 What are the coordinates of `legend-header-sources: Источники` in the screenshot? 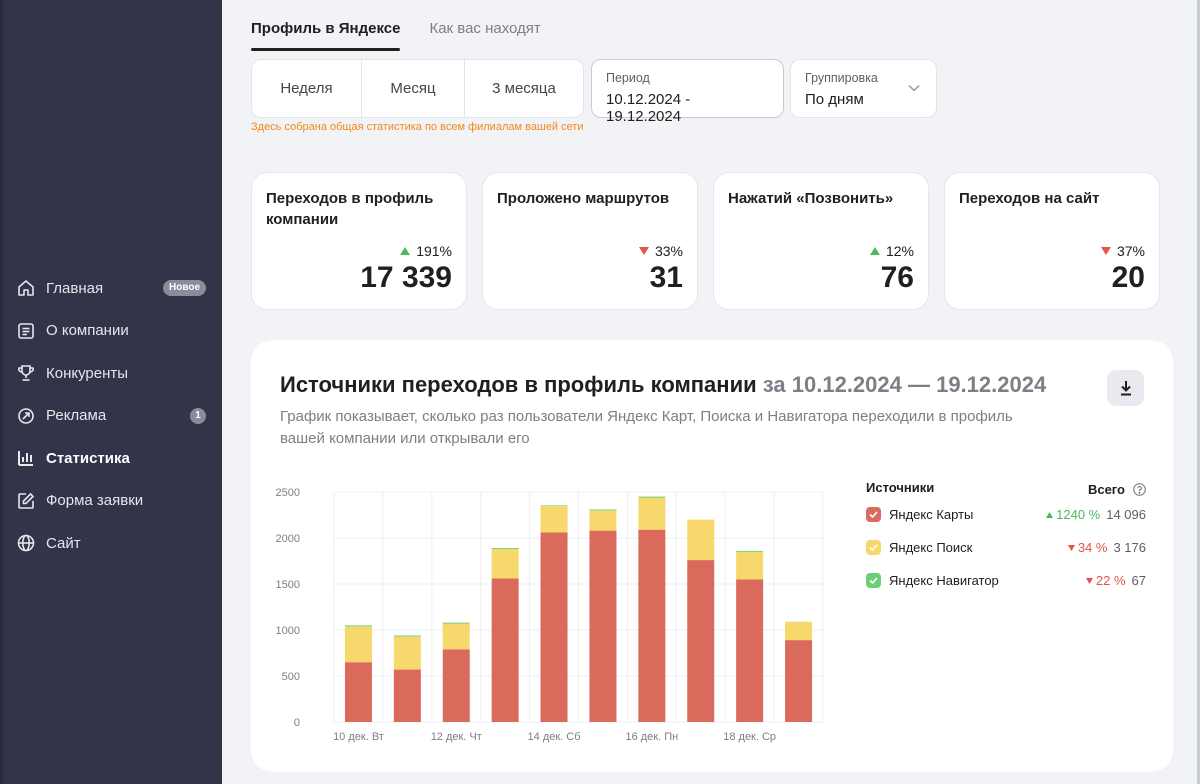 It's located at (900, 487).